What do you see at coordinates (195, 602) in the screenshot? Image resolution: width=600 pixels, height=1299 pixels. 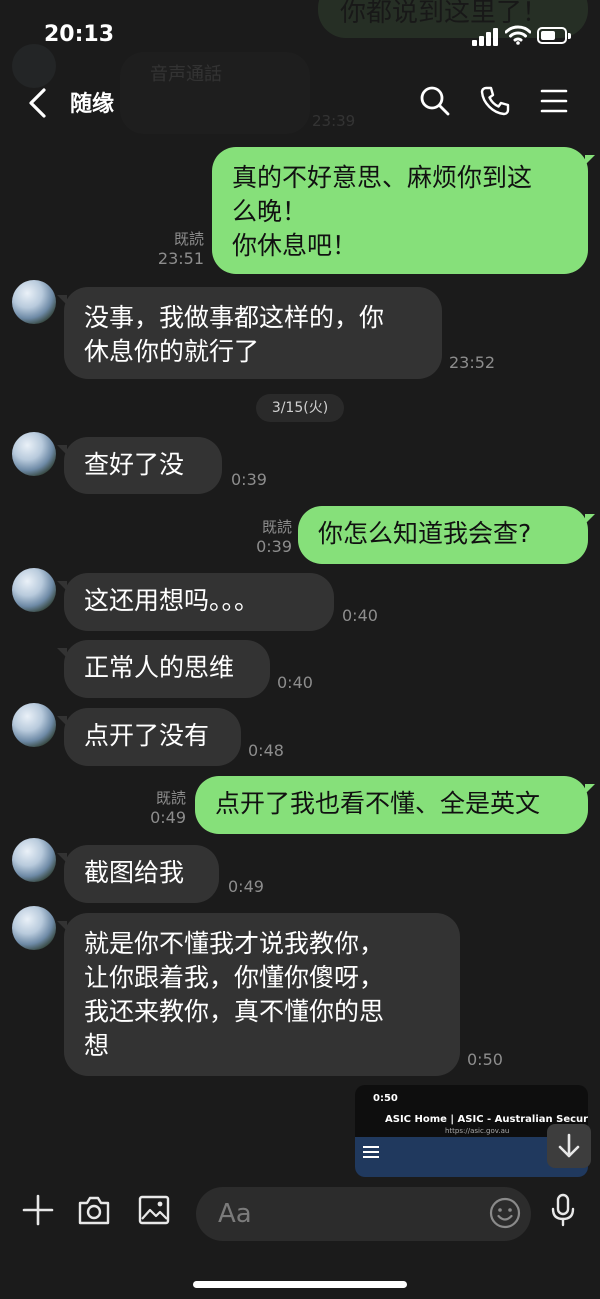 I see `incoming-message: 这还用想吗。。。` at bounding box center [195, 602].